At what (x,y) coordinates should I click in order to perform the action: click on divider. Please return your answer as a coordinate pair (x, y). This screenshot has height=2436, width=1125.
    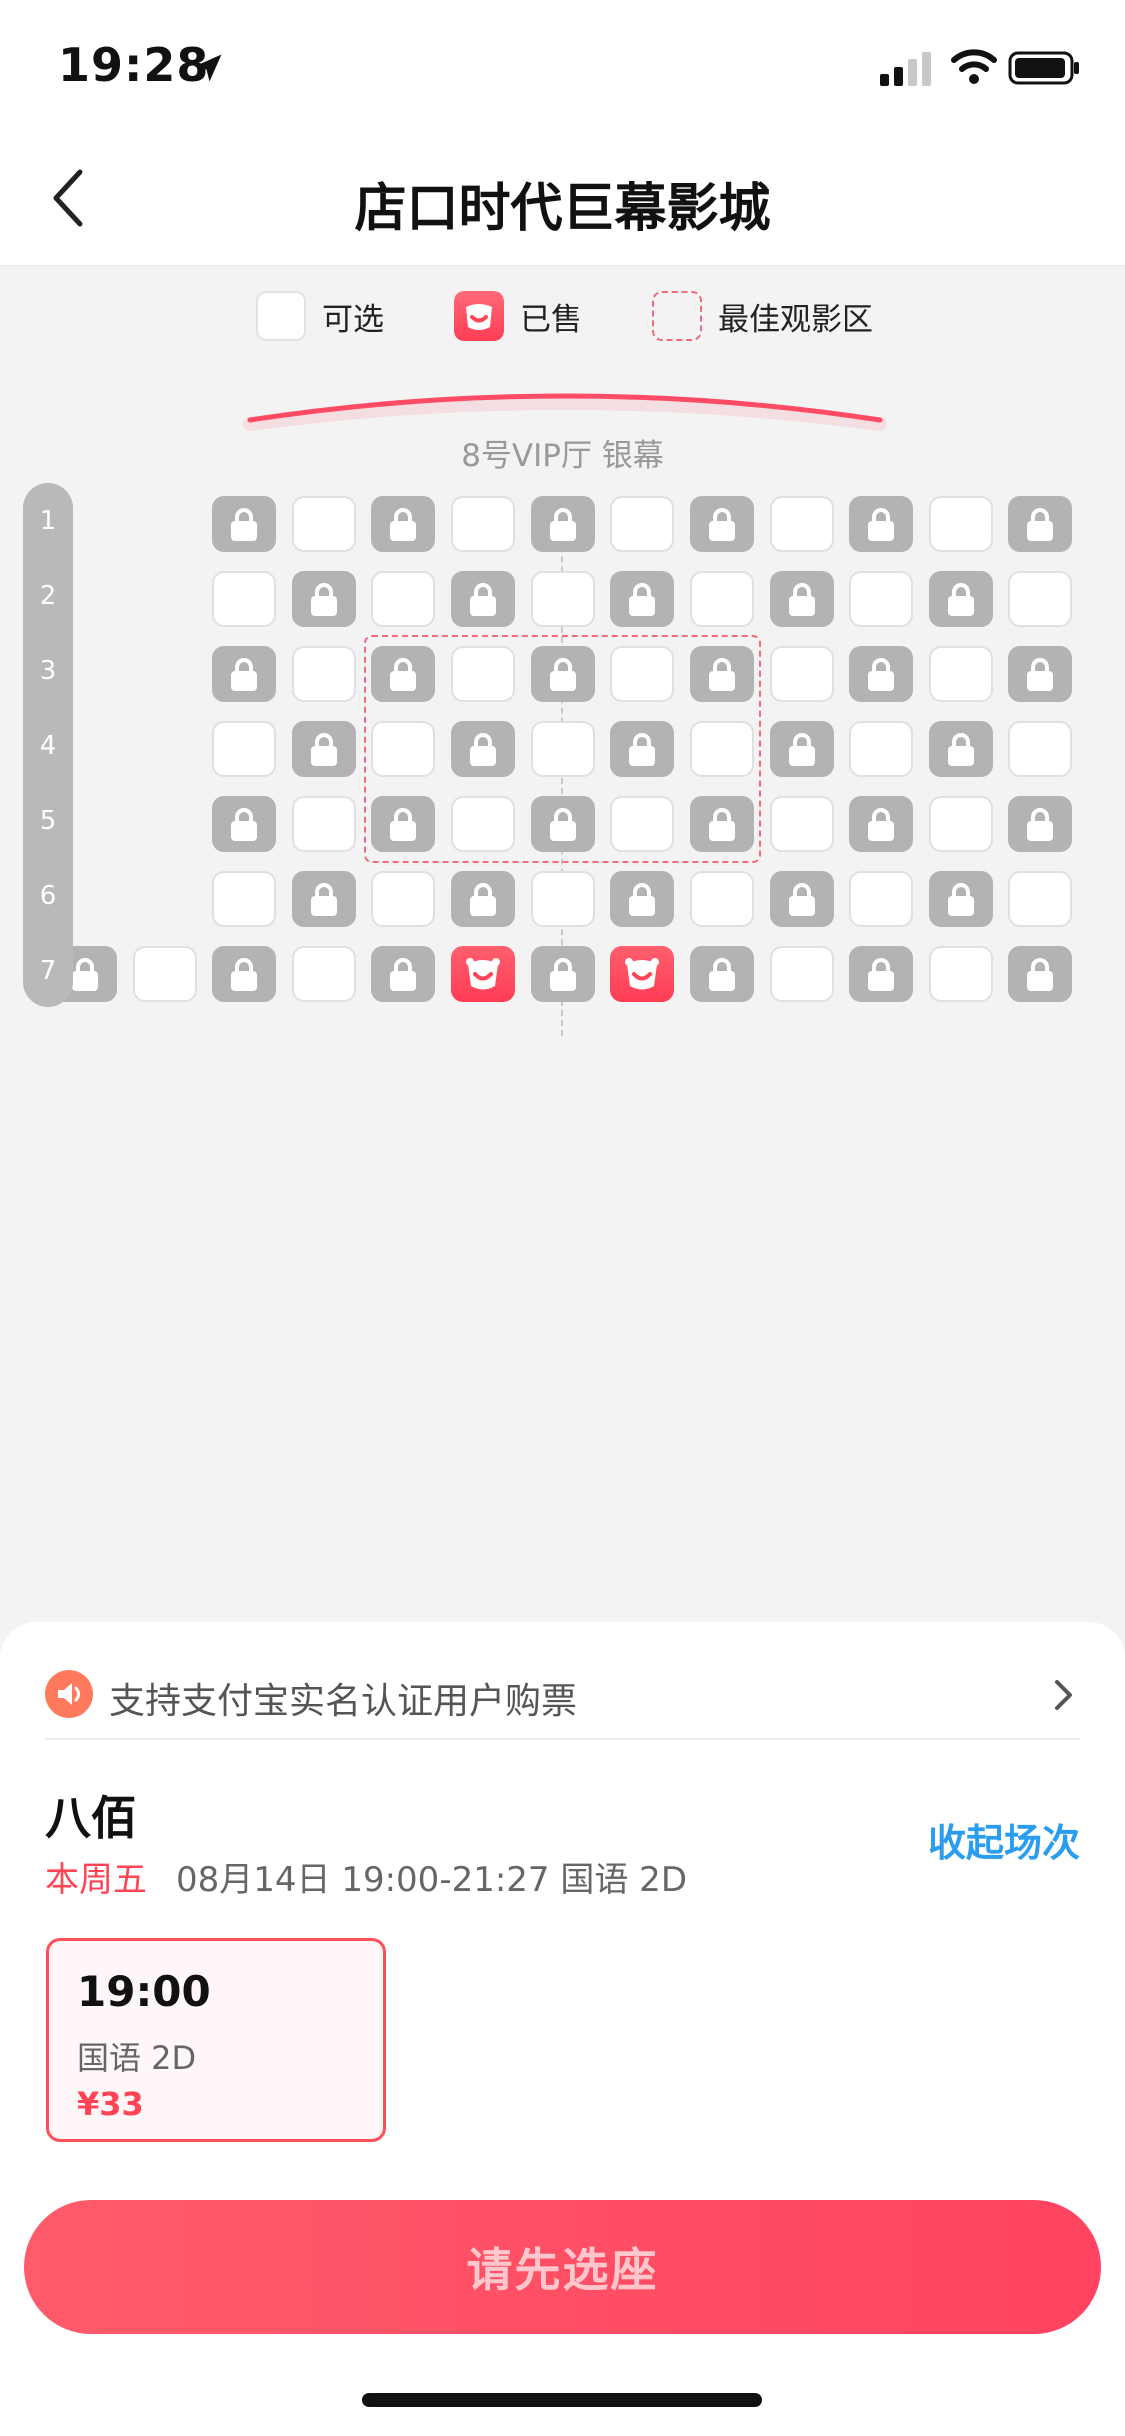
    Looking at the image, I should click on (562, 1739).